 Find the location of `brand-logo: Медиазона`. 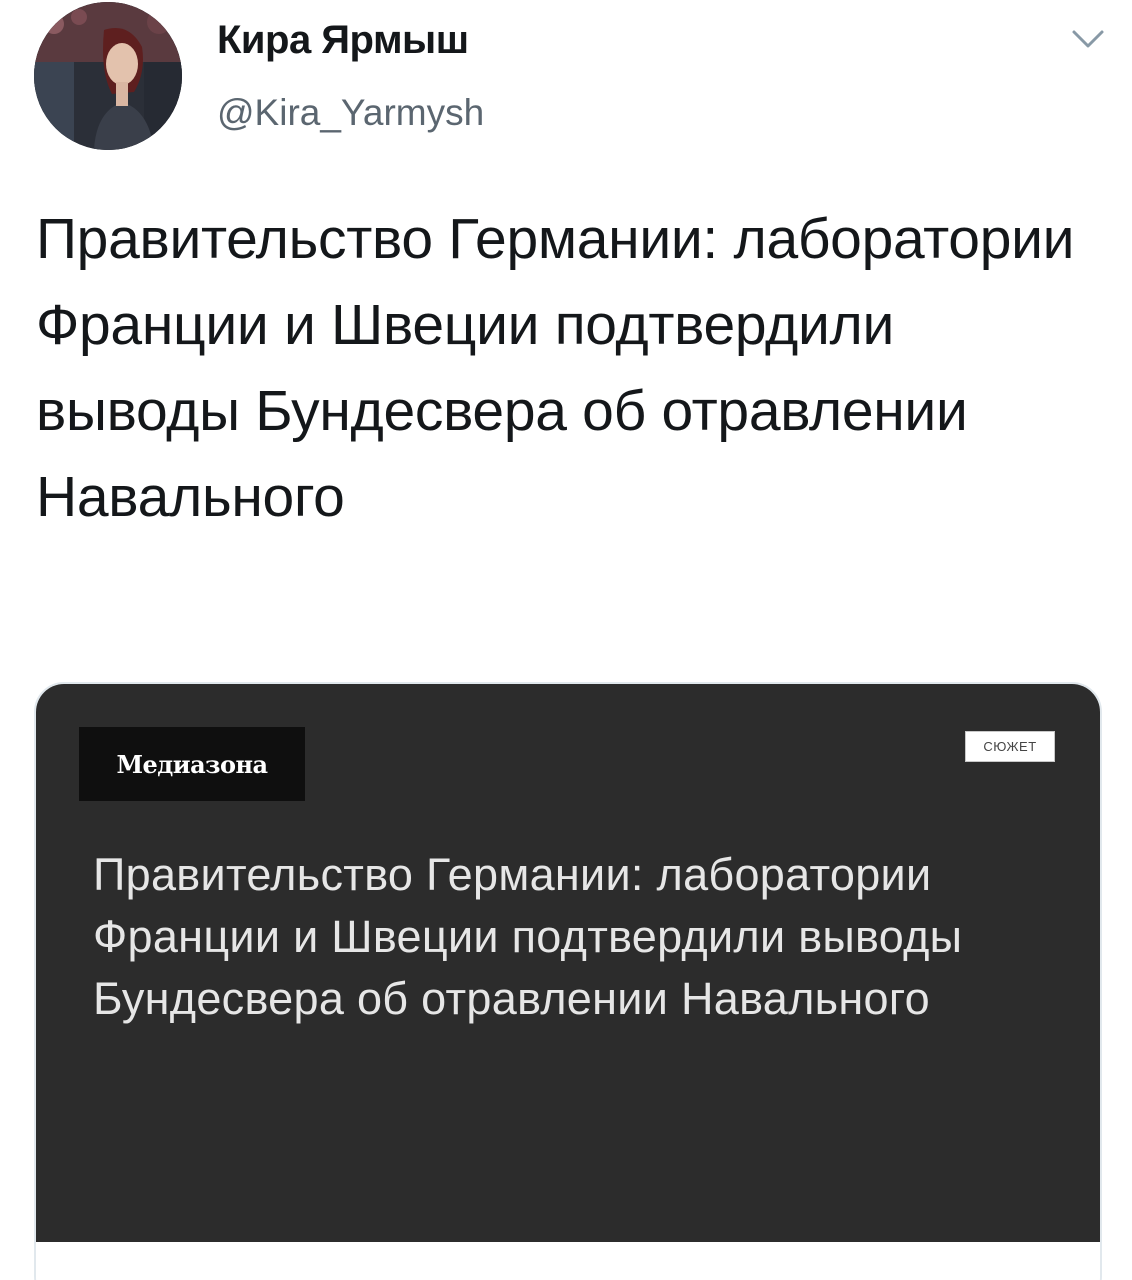

brand-logo: Медиазона is located at coordinates (192, 764).